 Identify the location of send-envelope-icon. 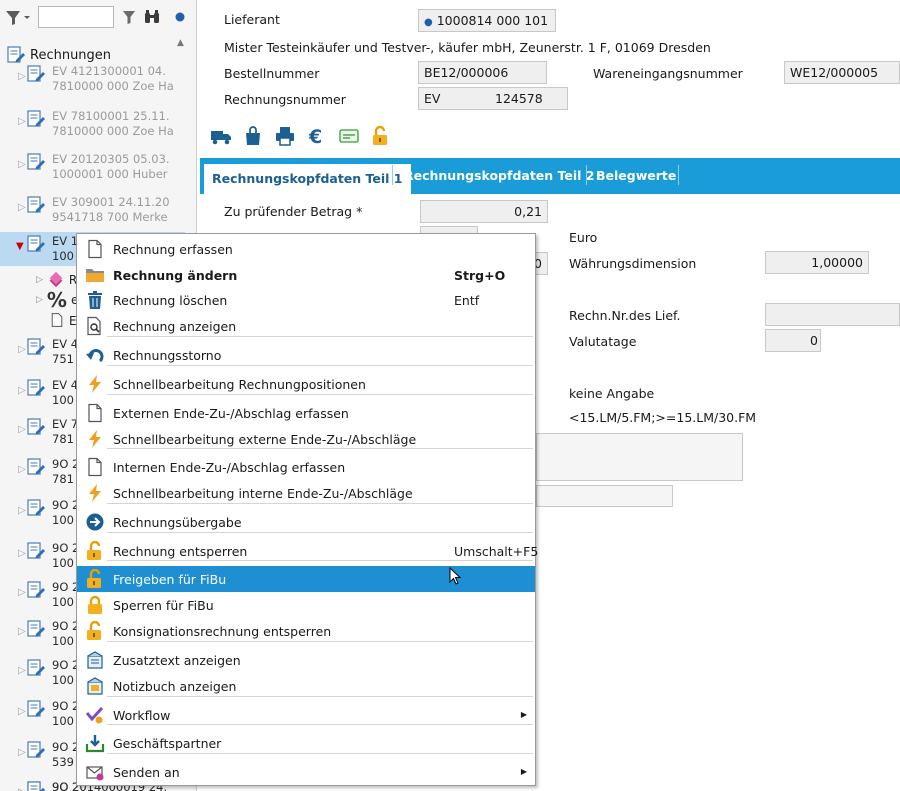
(95, 772).